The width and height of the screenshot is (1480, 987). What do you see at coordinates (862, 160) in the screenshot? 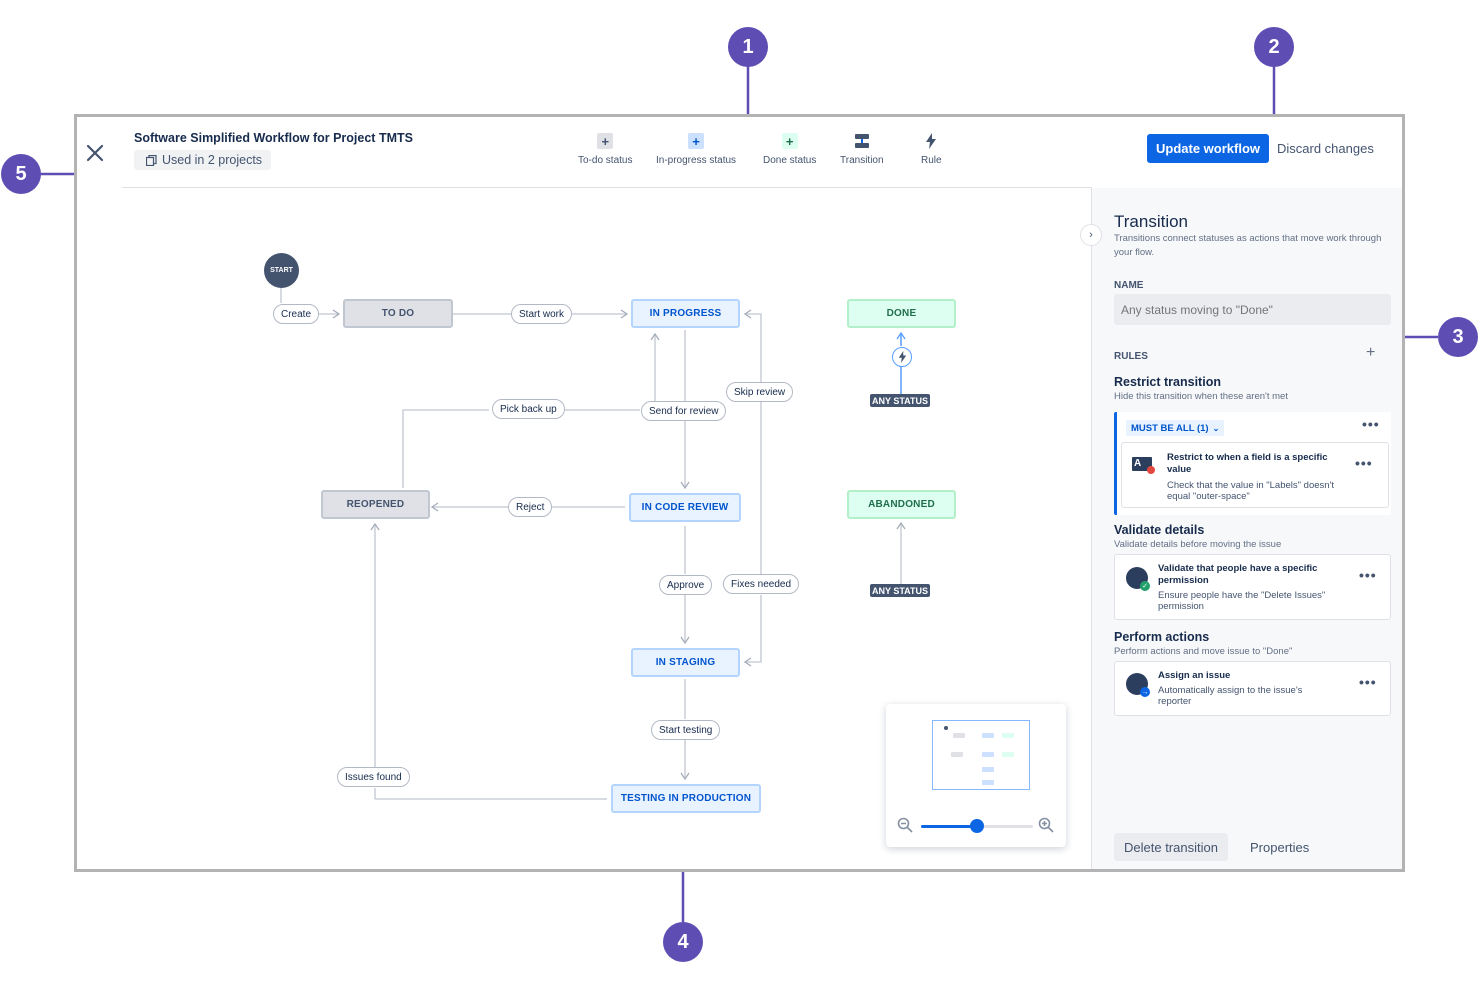
I see `tool-label: Transition` at bounding box center [862, 160].